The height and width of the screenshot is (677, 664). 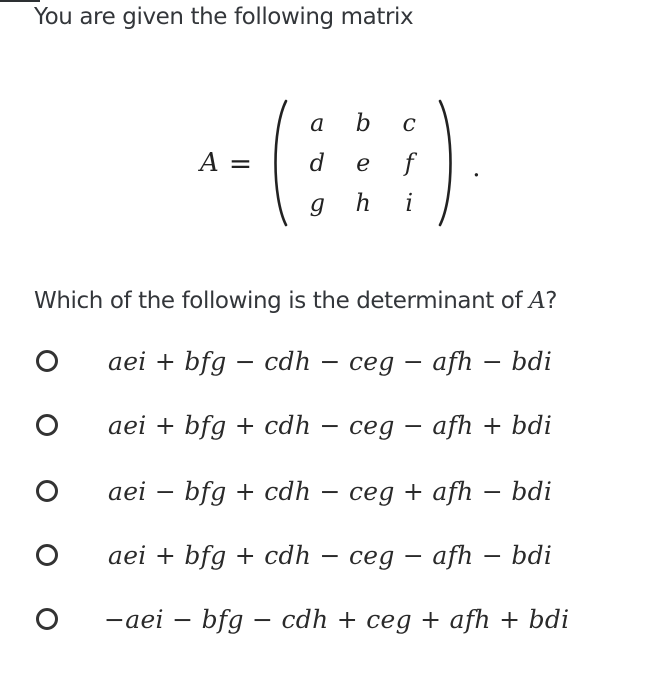 I want to click on answer-expression: −aei − bfg − cdh + ceg + afh + bdi, so click(x=337, y=619).